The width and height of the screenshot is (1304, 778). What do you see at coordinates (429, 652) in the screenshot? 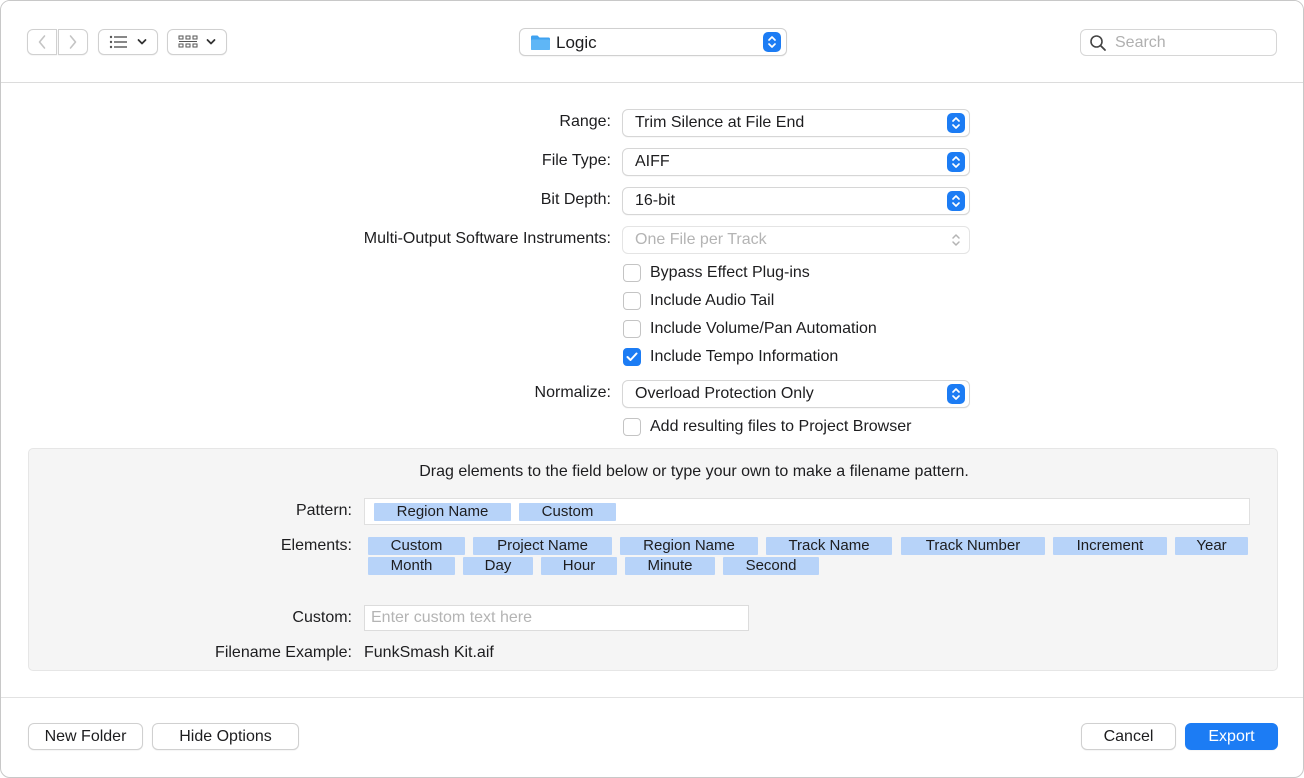
I see `filename-example-value: FunkSmash Kit.aif` at bounding box center [429, 652].